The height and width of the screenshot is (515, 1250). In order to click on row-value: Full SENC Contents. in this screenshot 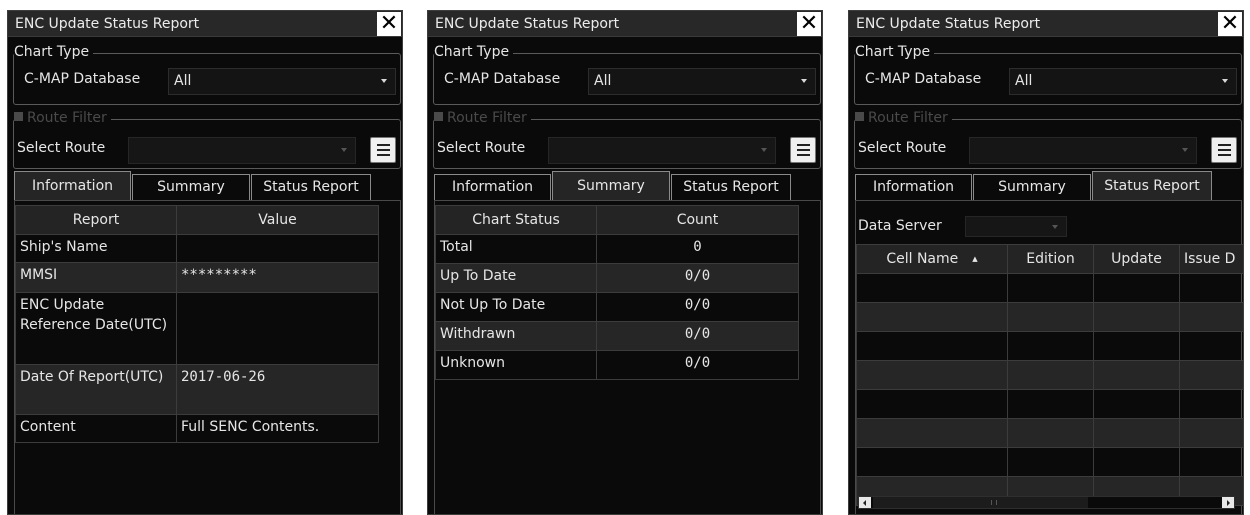, I will do `click(277, 428)`.